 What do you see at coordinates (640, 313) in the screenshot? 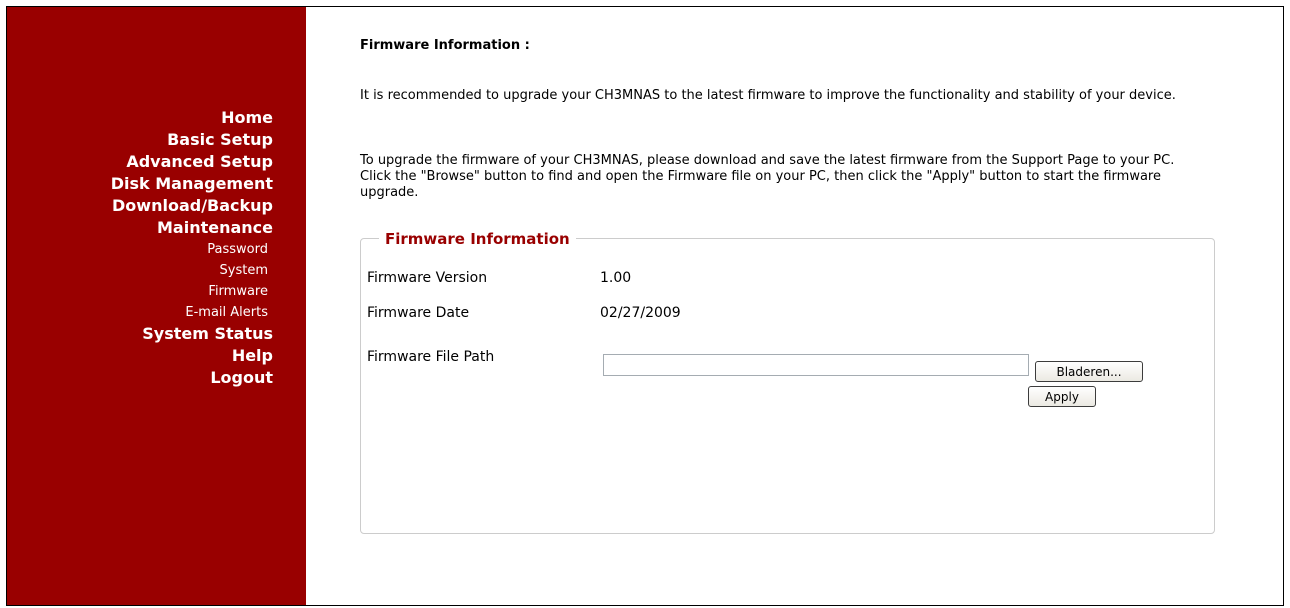
I see `firmware-date-value: 02/27/2009` at bounding box center [640, 313].